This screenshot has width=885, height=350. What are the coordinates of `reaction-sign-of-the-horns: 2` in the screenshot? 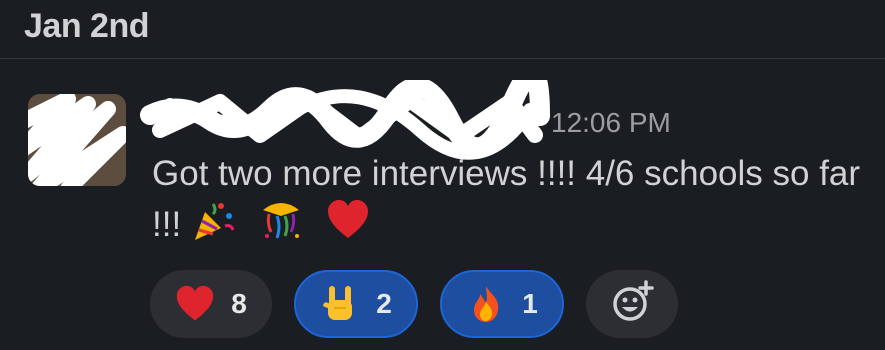 It's located at (356, 304).